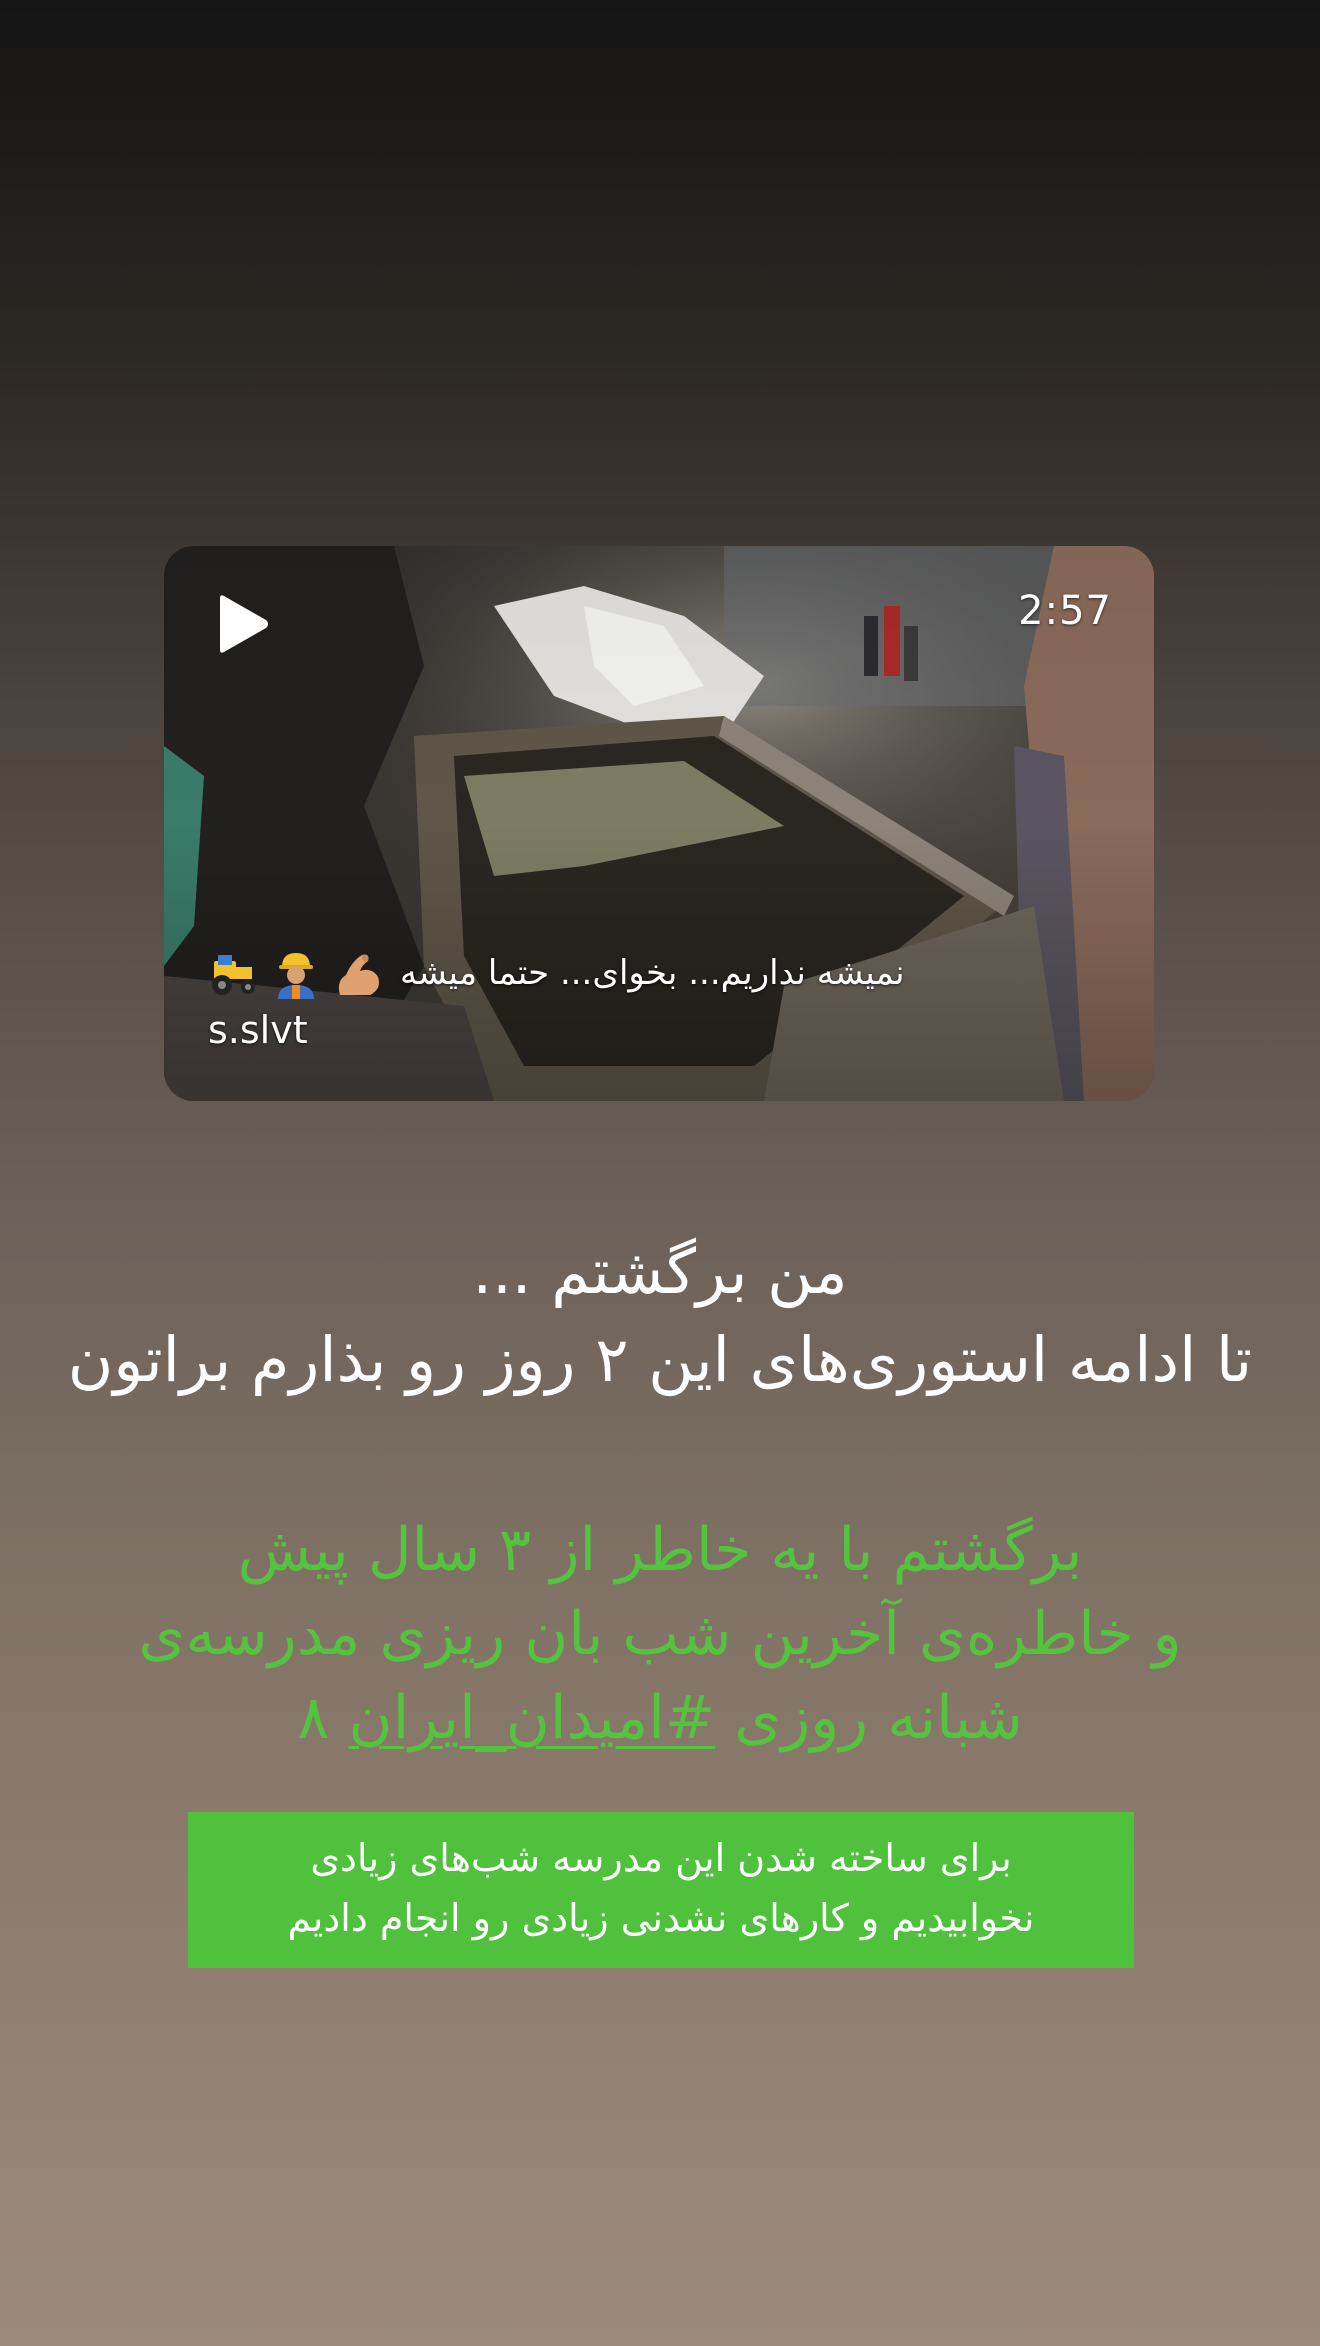 The height and width of the screenshot is (2346, 1320). I want to click on green-message-line-1: برگشتم با یه خاطر از ۳ سال پیش, so click(660, 1550).